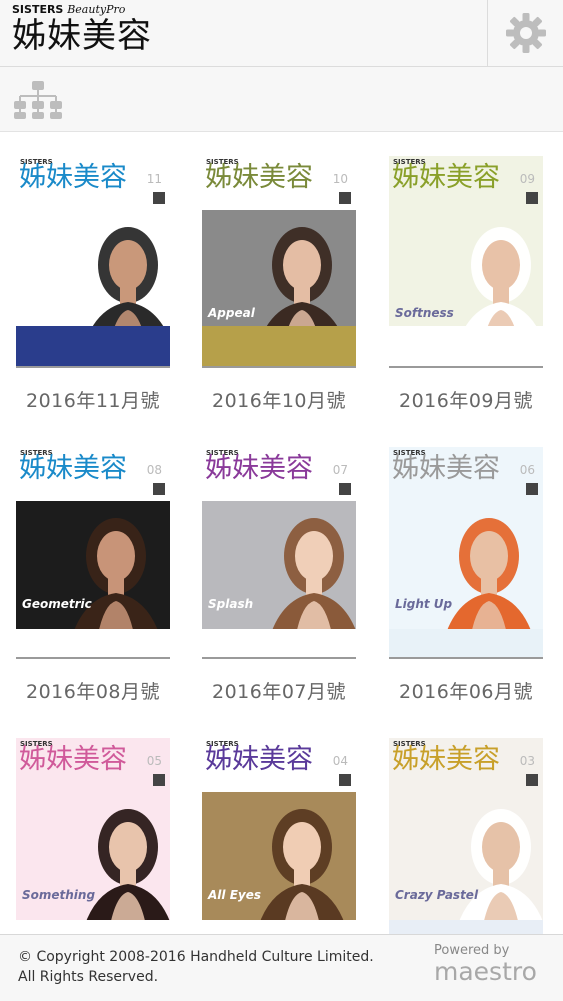 The image size is (563, 1001). What do you see at coordinates (46, 313) in the screenshot?
I see `cover-headline: Reboot` at bounding box center [46, 313].